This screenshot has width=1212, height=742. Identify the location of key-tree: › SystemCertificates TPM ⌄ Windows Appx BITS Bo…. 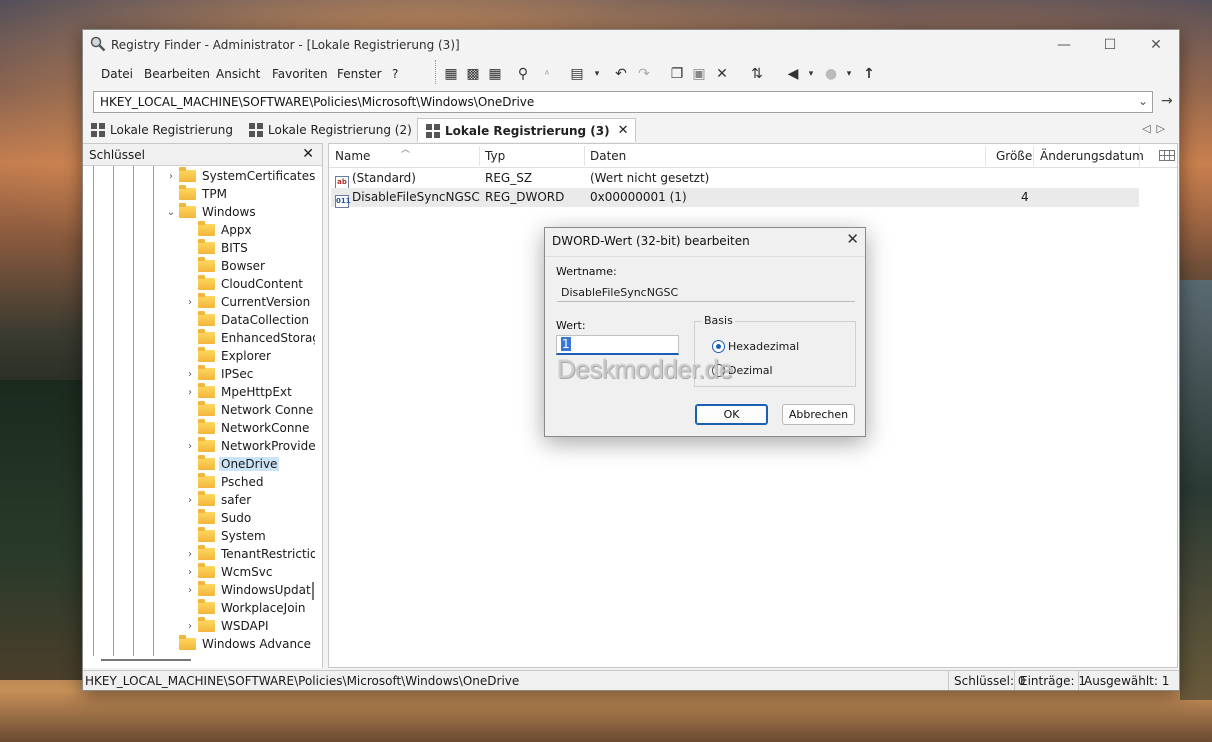
(199, 411).